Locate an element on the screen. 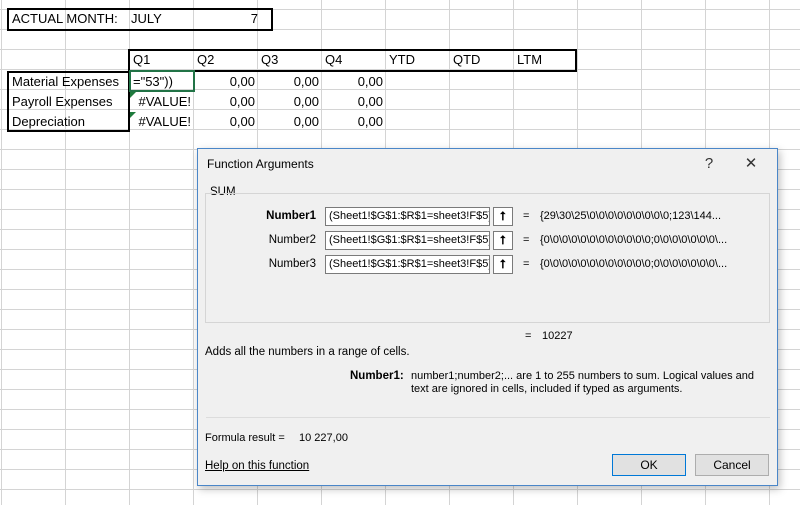  arg-input-number2: (Sheet1!$G$1:$R$1=sheet3!F$5) is located at coordinates (407, 240).